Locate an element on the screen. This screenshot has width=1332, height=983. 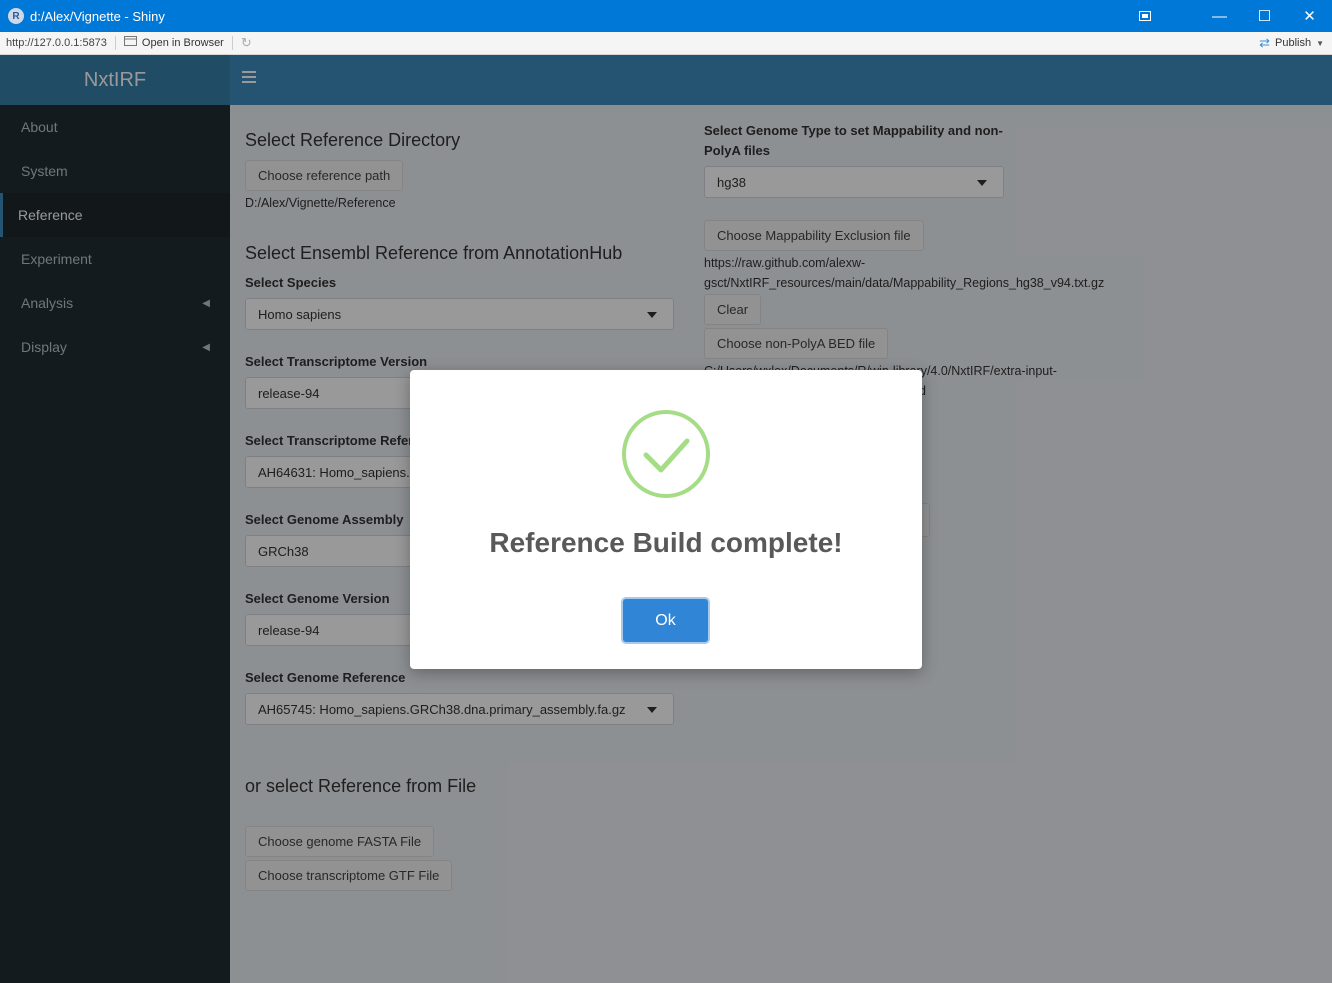
publish-icon: ⇄ is located at coordinates (1264, 42).